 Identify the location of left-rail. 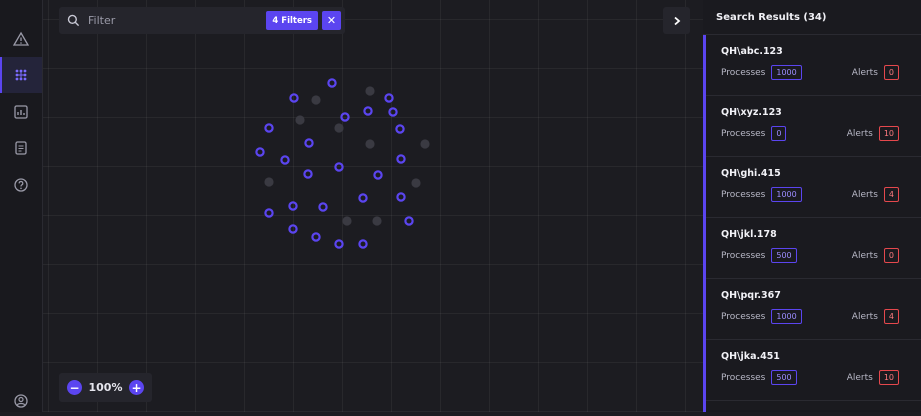
(21, 206).